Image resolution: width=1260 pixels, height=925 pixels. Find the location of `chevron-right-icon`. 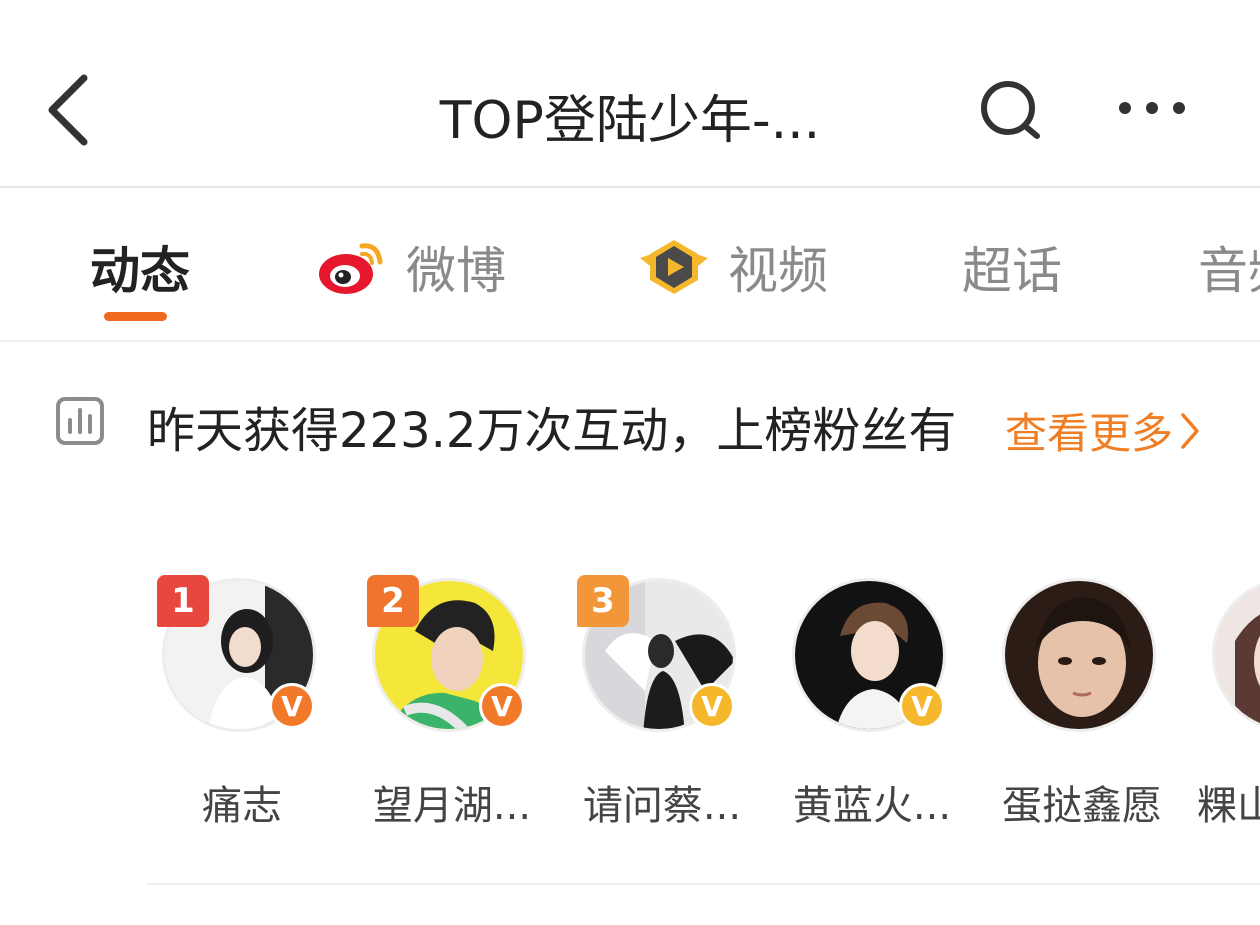

chevron-right-icon is located at coordinates (1190, 430).